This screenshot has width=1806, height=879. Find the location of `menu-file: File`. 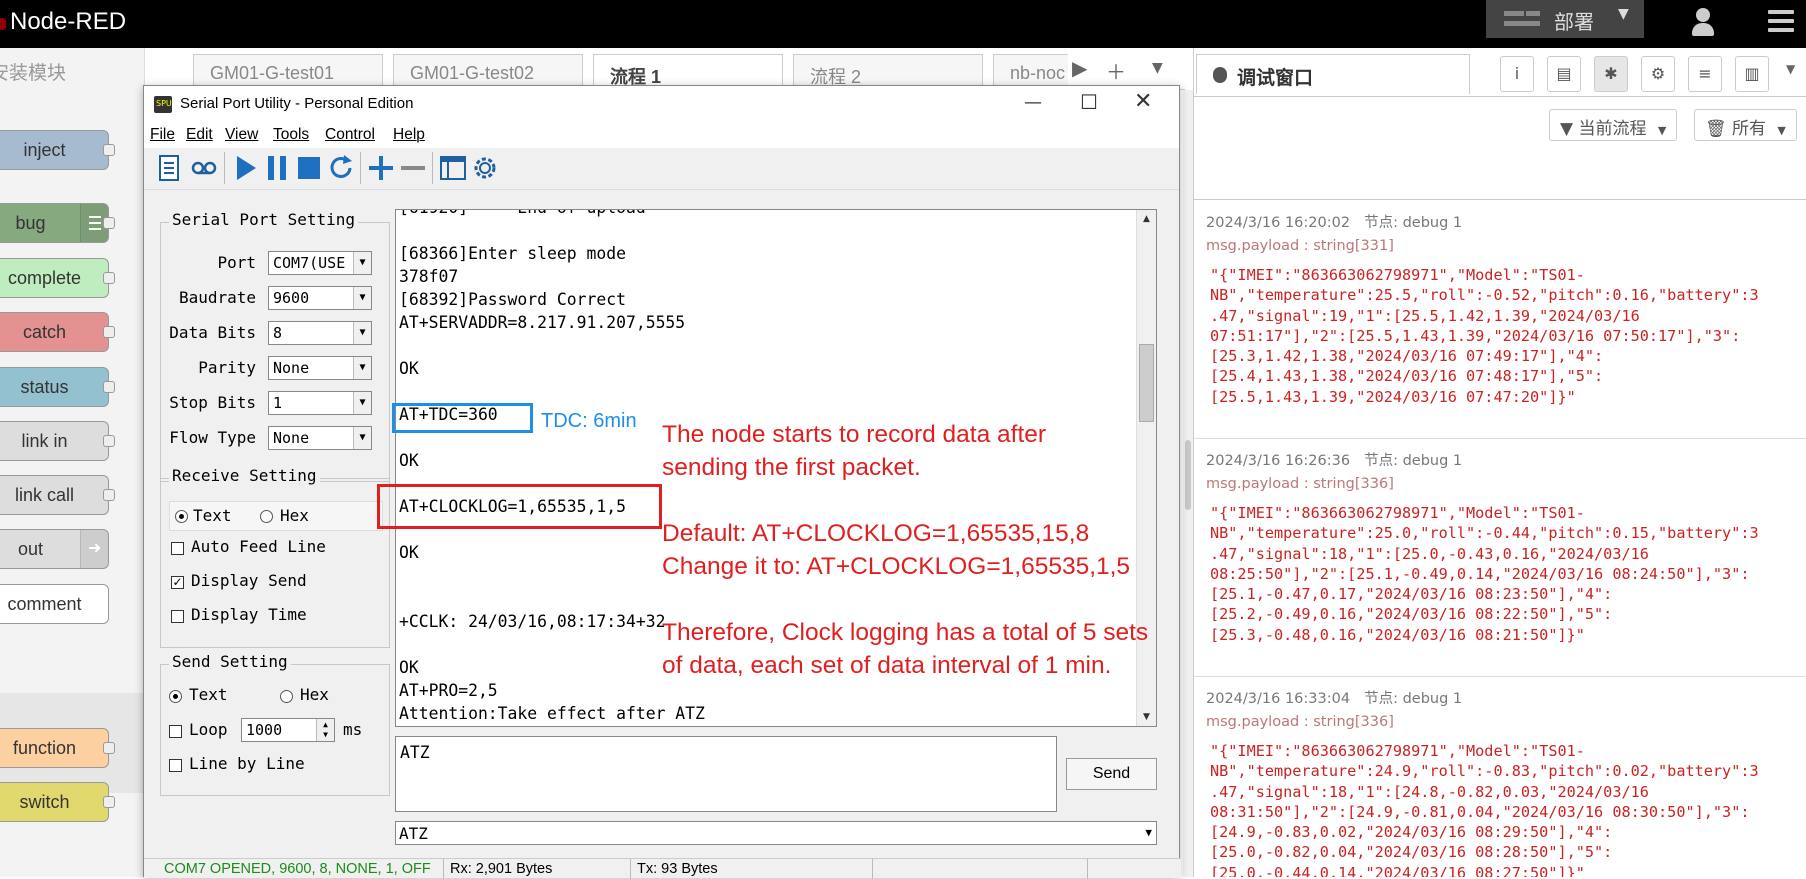

menu-file: File is located at coordinates (162, 135).